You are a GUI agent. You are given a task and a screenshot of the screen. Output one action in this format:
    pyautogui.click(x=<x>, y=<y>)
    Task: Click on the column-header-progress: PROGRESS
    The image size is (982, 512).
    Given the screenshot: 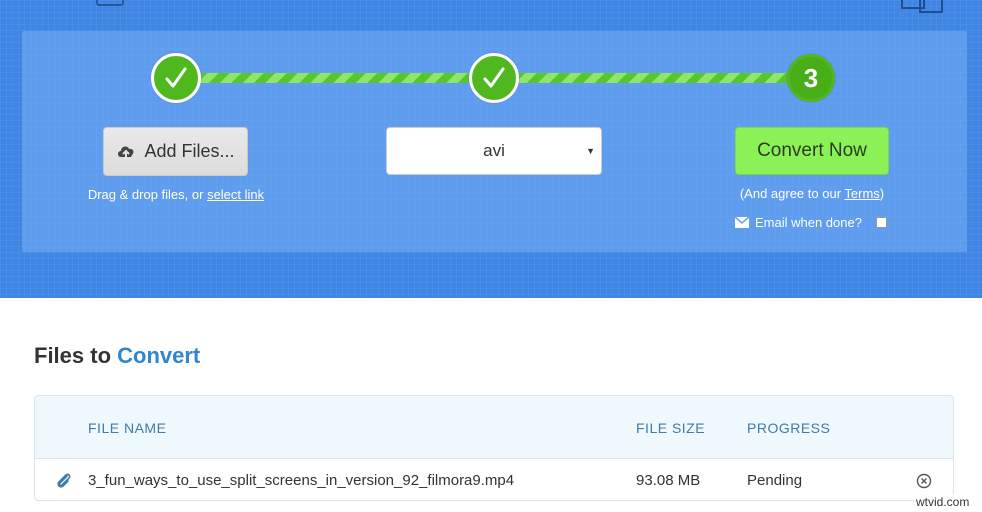 What is the action you would take?
    pyautogui.click(x=789, y=428)
    